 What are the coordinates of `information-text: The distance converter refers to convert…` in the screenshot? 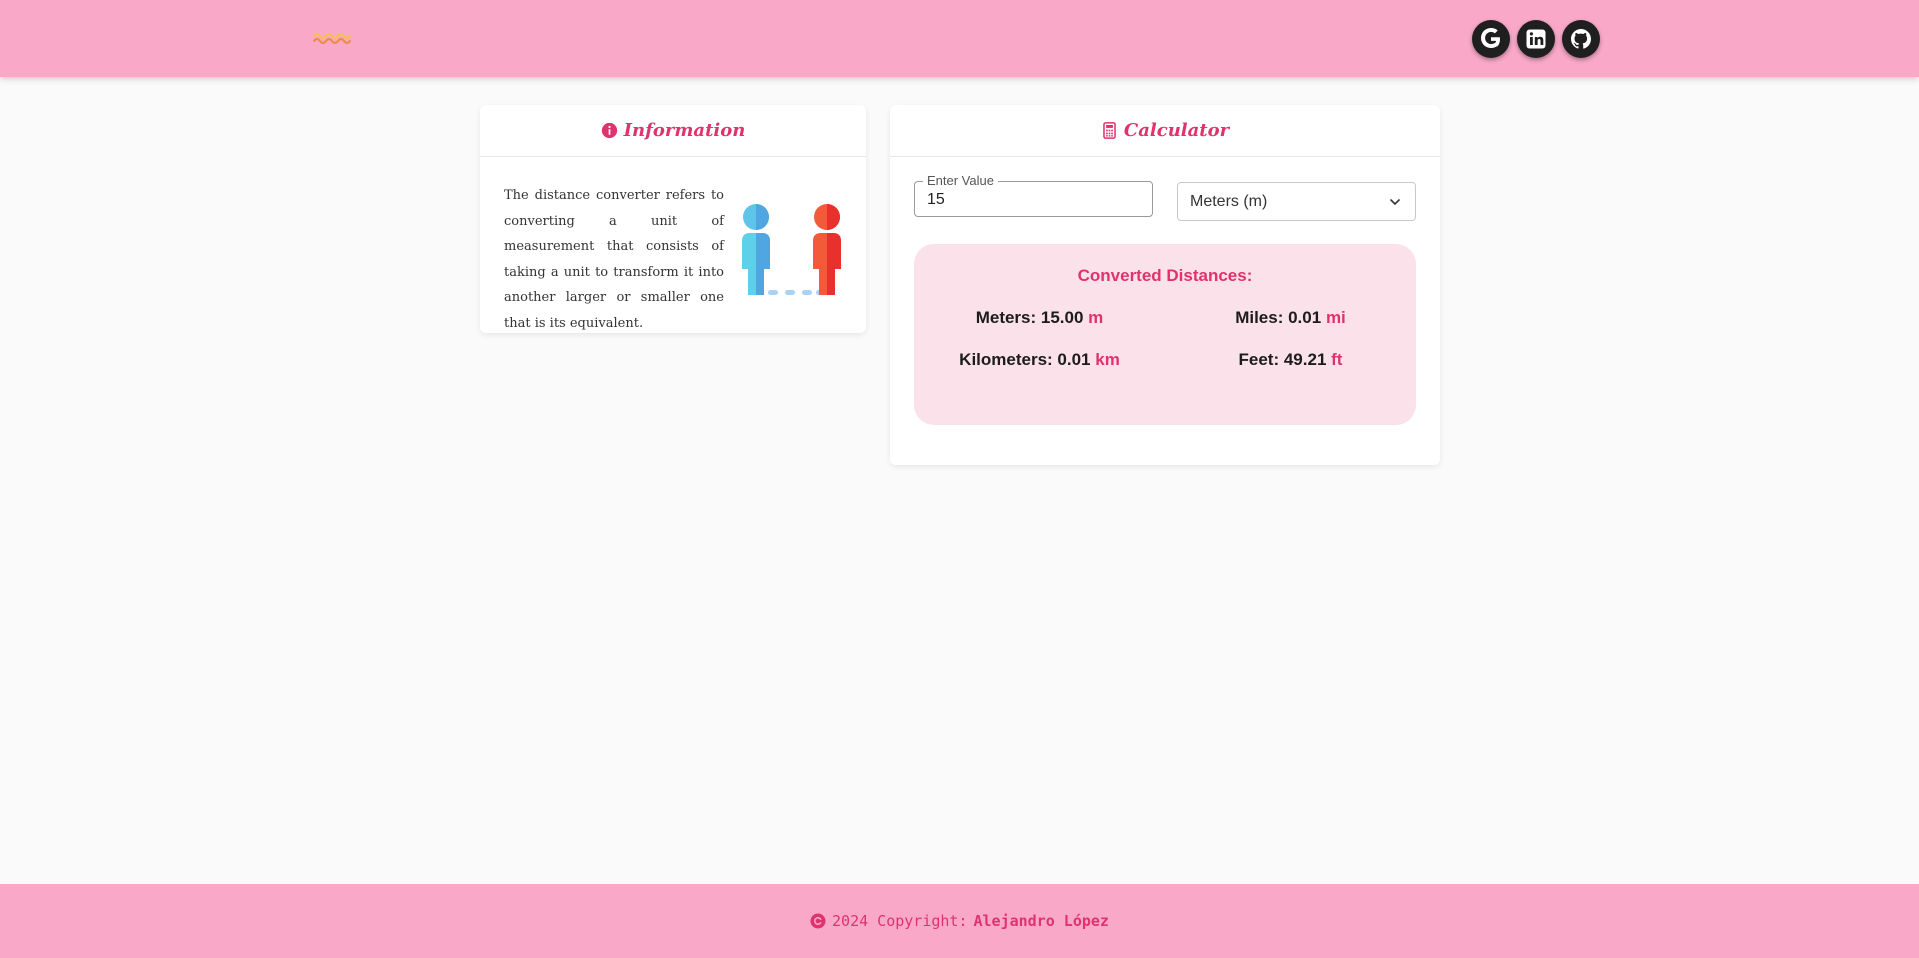 It's located at (614, 259).